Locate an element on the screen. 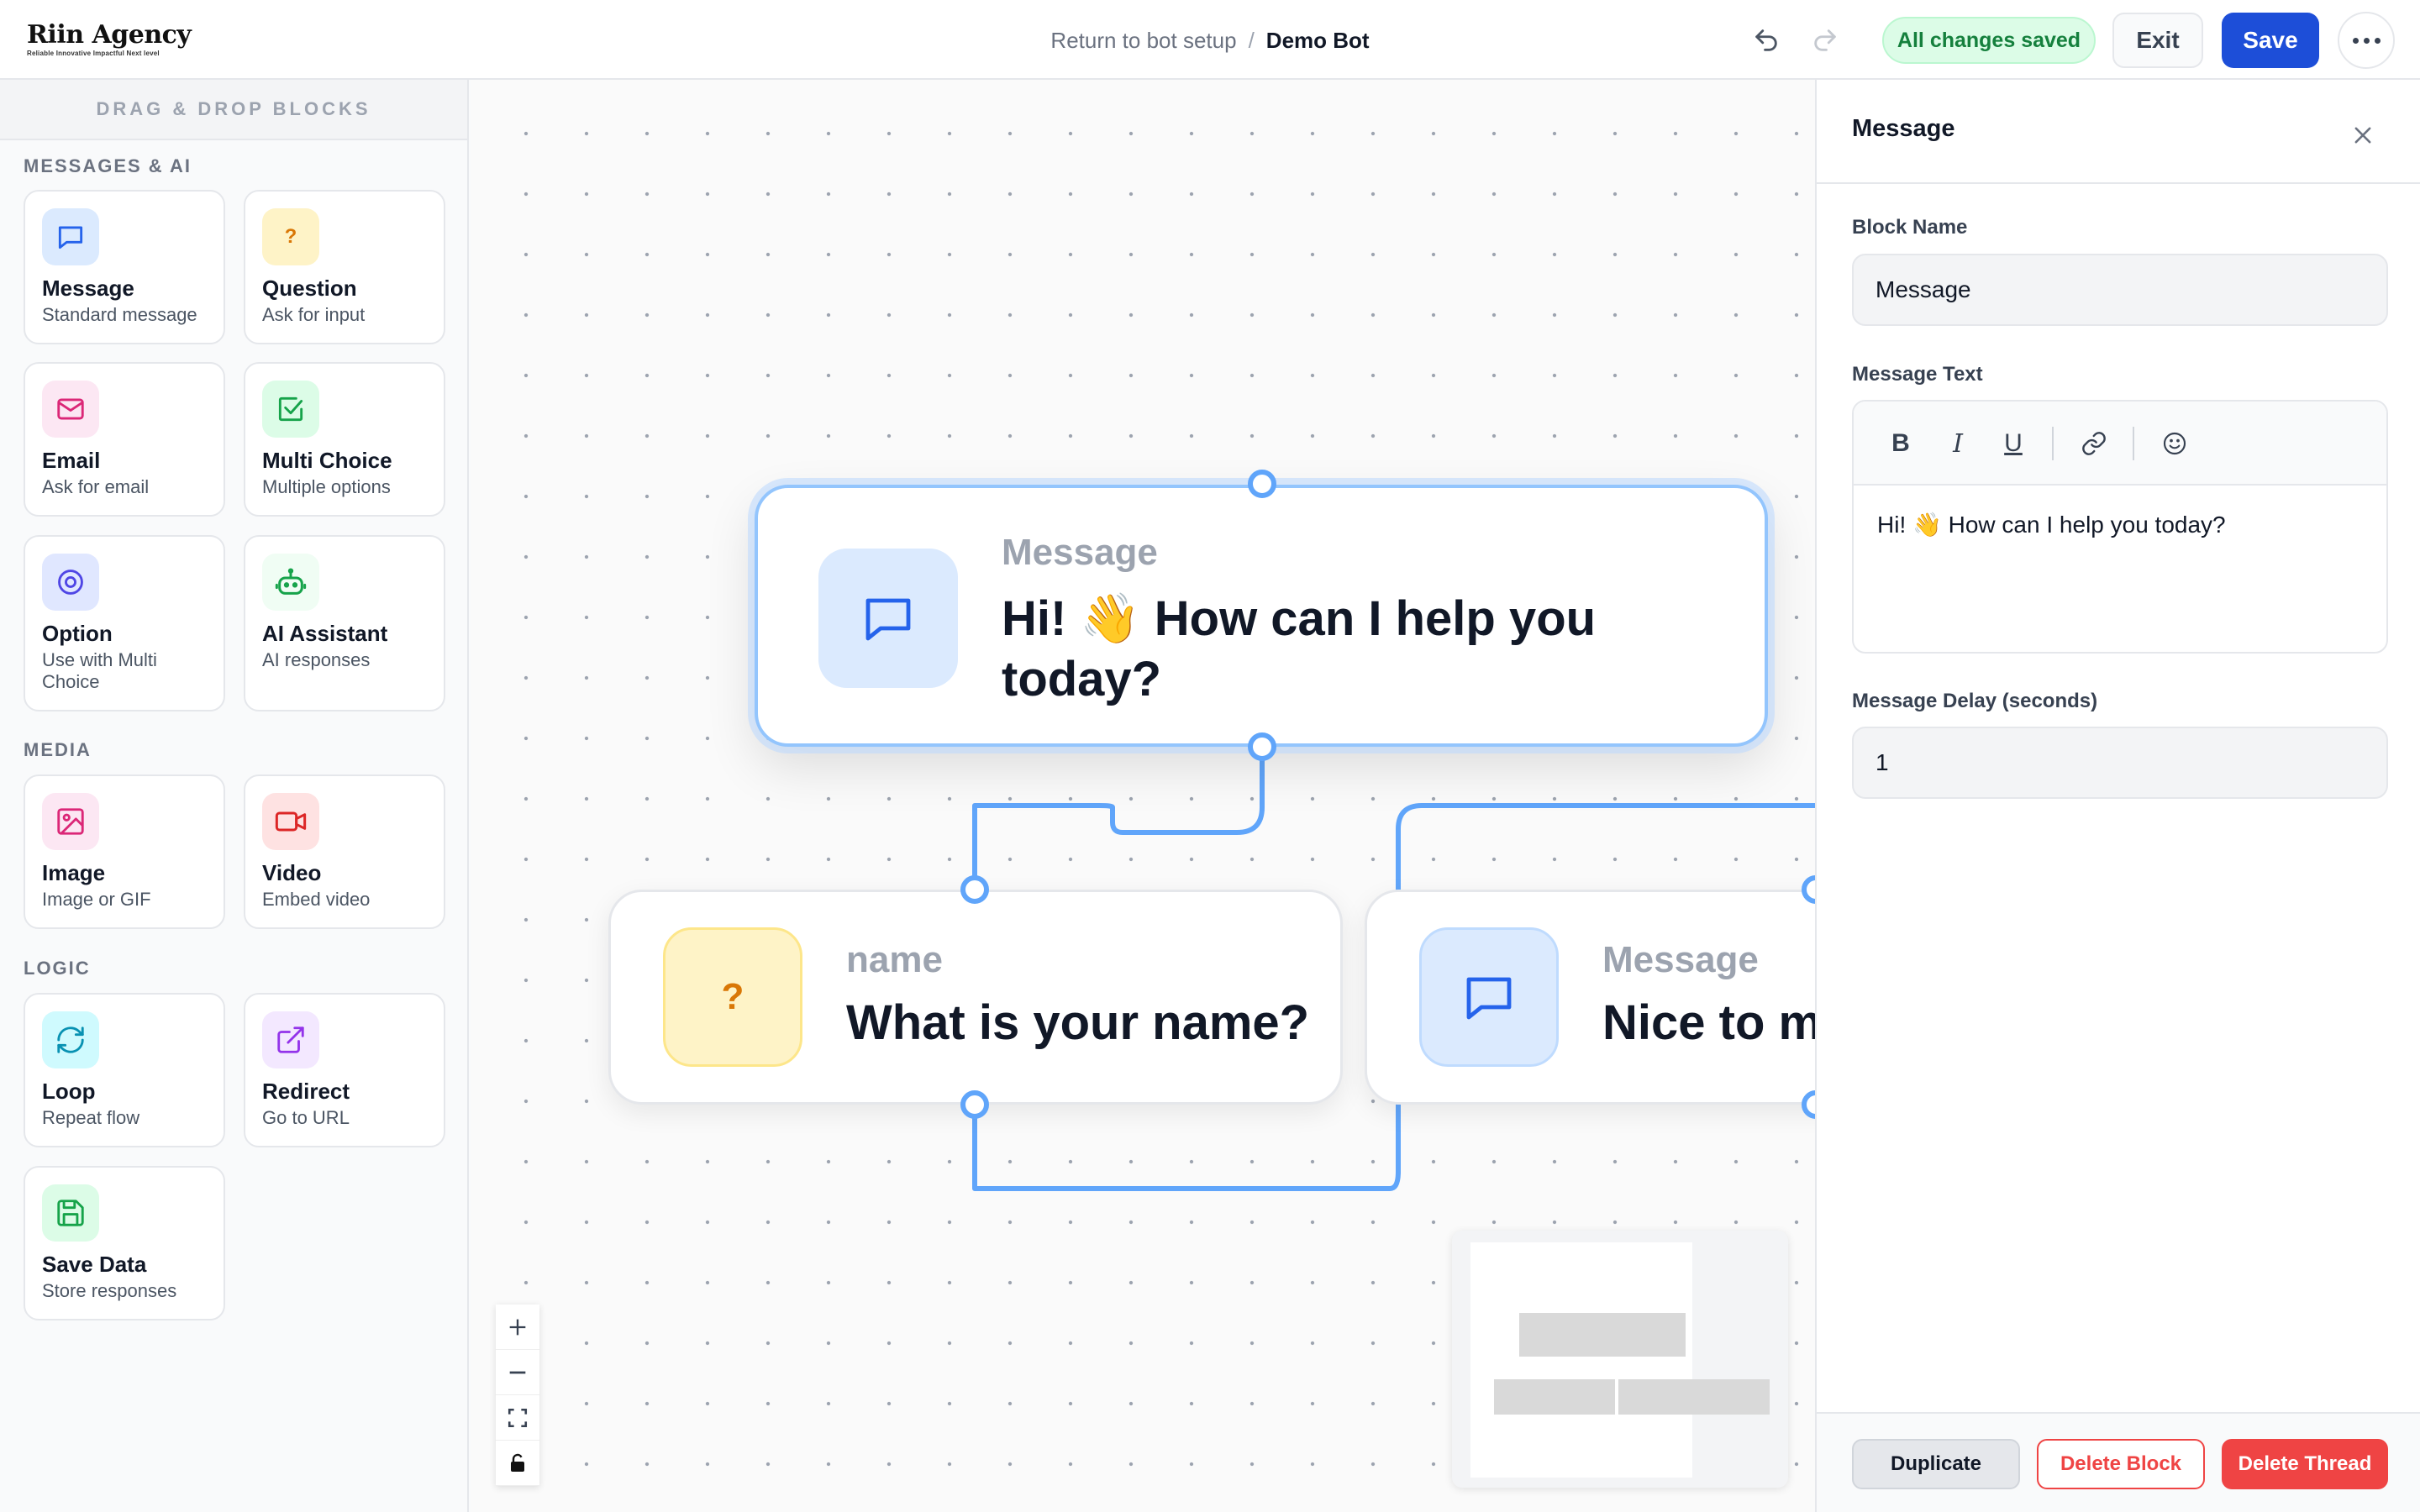 The width and height of the screenshot is (2420, 1512). link-icon is located at coordinates (2094, 443).